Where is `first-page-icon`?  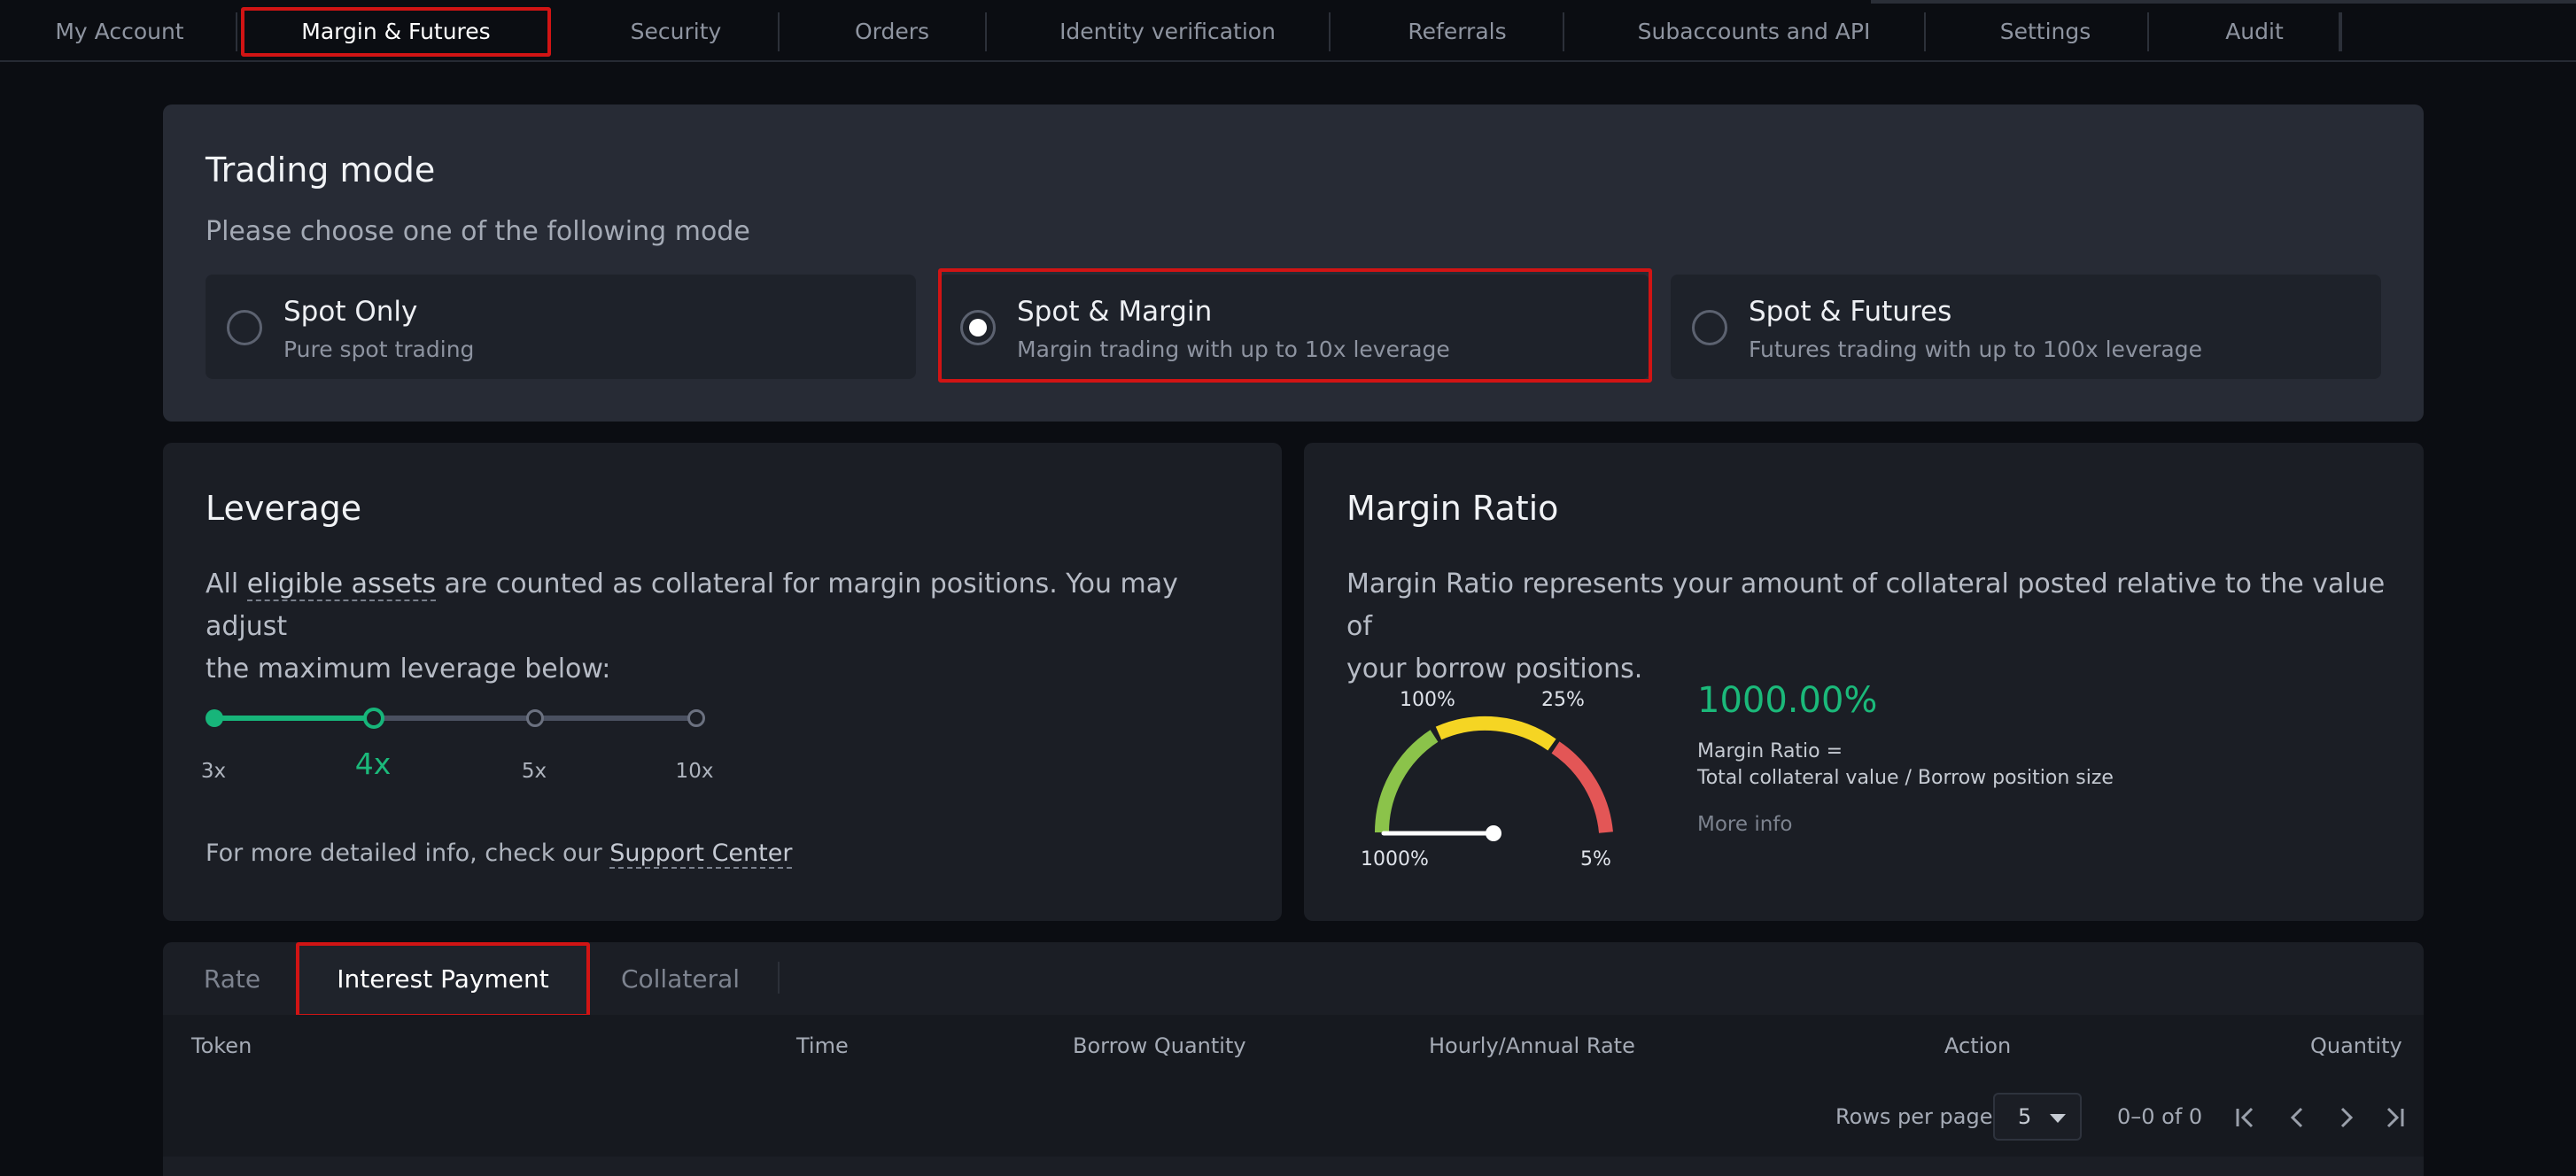 first-page-icon is located at coordinates (2246, 1117).